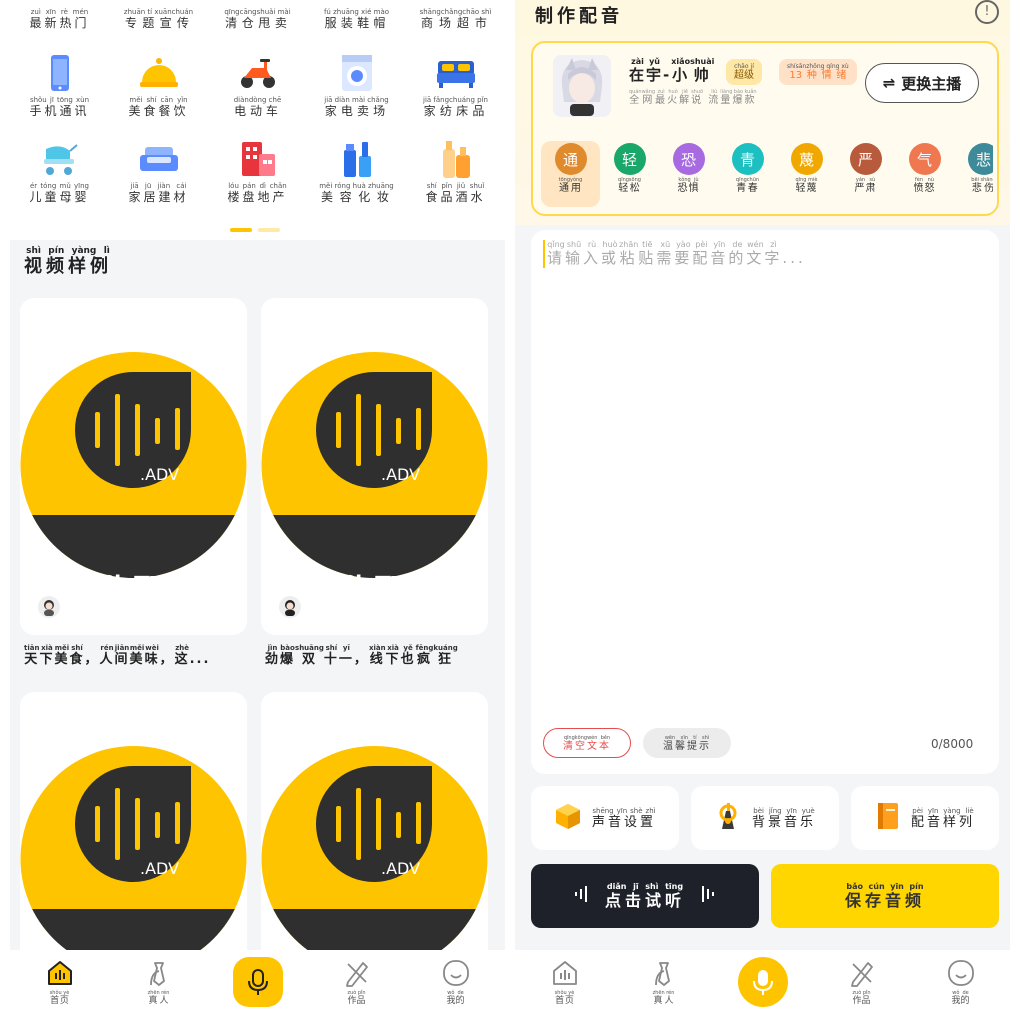 Image resolution: width=1020 pixels, height=1020 pixels. What do you see at coordinates (356, 171) in the screenshot?
I see `category-beauty: 美容化妆měi róng huà zhuāng` at bounding box center [356, 171].